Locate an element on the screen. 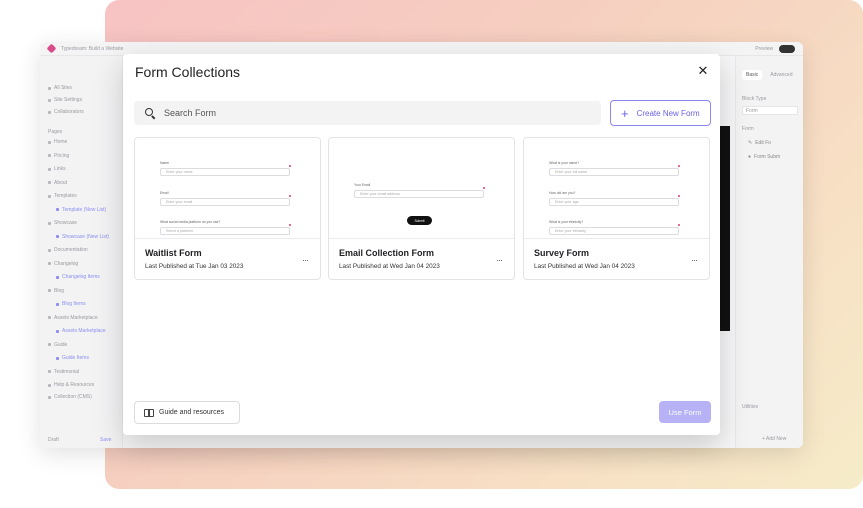  block-type-label: Block Type is located at coordinates (754, 99).